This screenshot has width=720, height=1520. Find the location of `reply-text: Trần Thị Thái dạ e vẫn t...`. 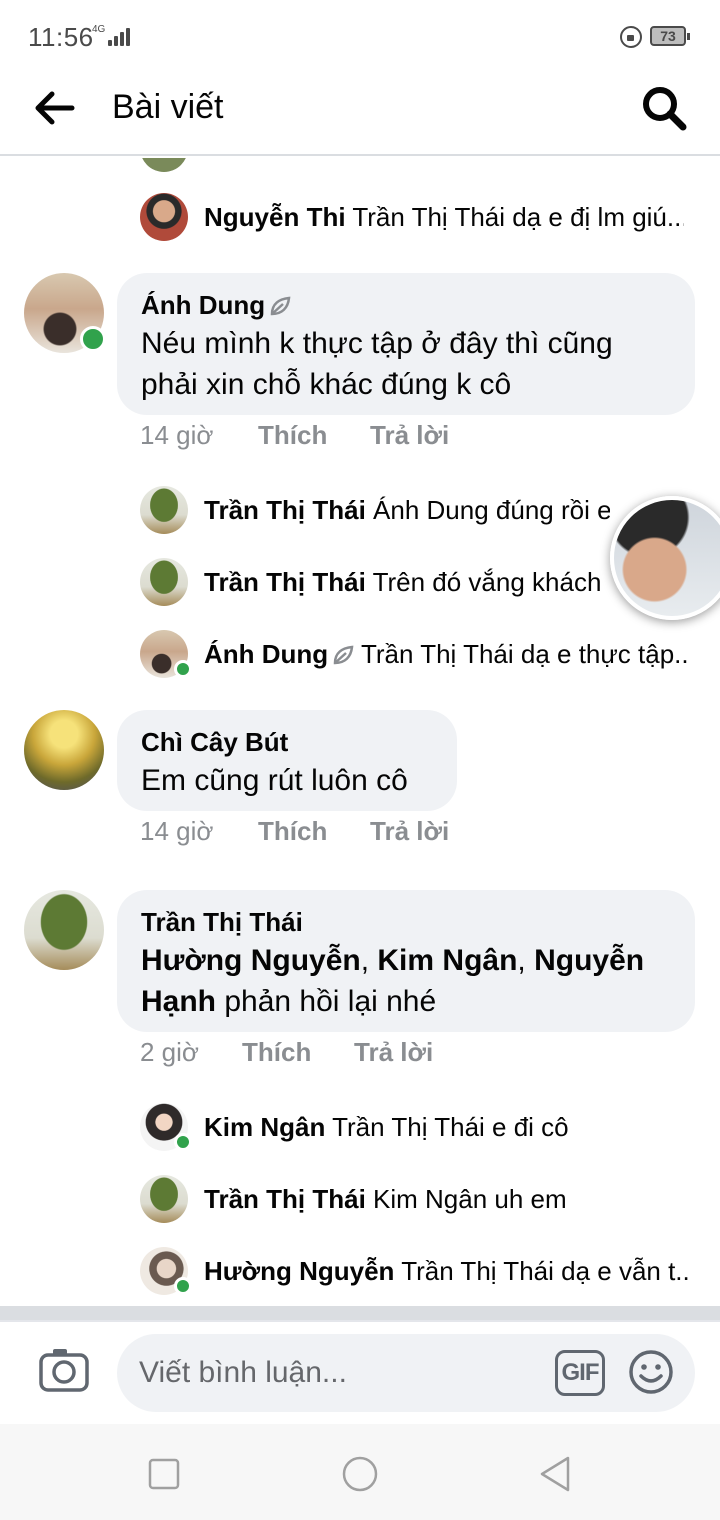

reply-text: Trần Thị Thái dạ e vẫn t... is located at coordinates (545, 1271).